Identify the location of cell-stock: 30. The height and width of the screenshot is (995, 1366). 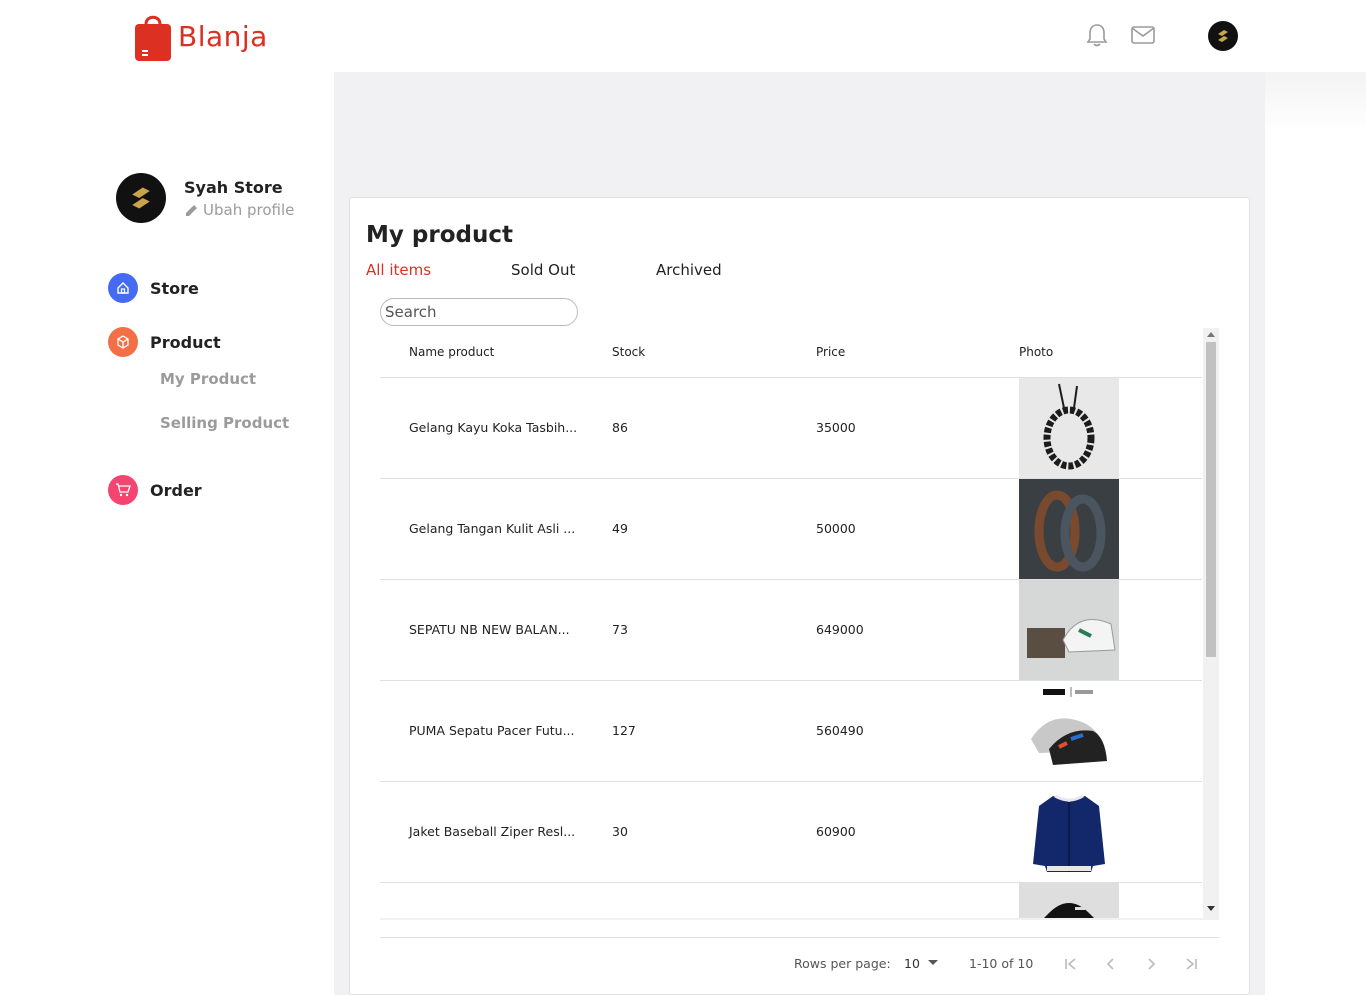
(620, 831).